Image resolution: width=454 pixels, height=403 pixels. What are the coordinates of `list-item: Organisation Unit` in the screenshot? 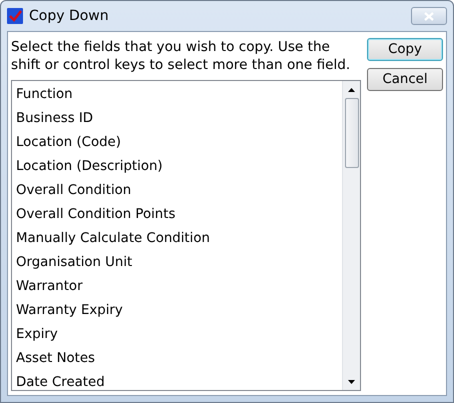 It's located at (177, 263).